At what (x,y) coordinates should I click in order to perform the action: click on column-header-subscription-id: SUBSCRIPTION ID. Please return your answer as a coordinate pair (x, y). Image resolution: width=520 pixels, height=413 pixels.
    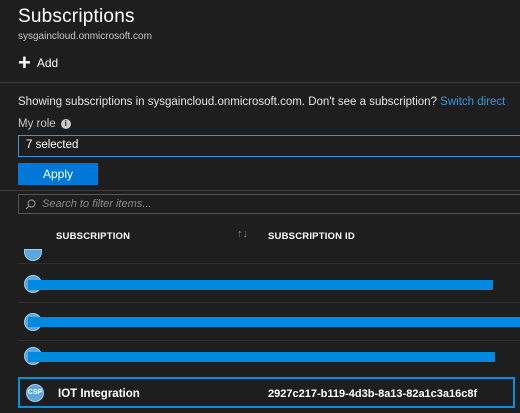
    Looking at the image, I should click on (311, 236).